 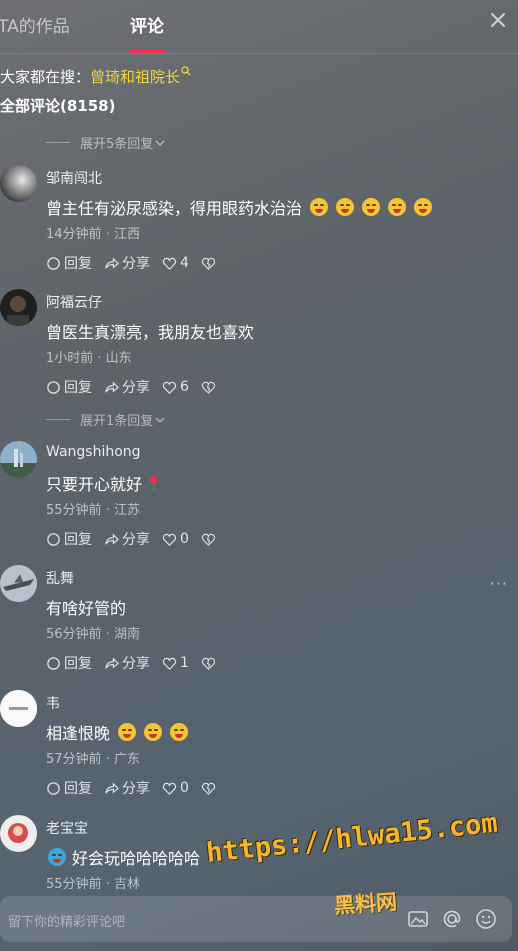 I want to click on like-button: 4, so click(x=175, y=263).